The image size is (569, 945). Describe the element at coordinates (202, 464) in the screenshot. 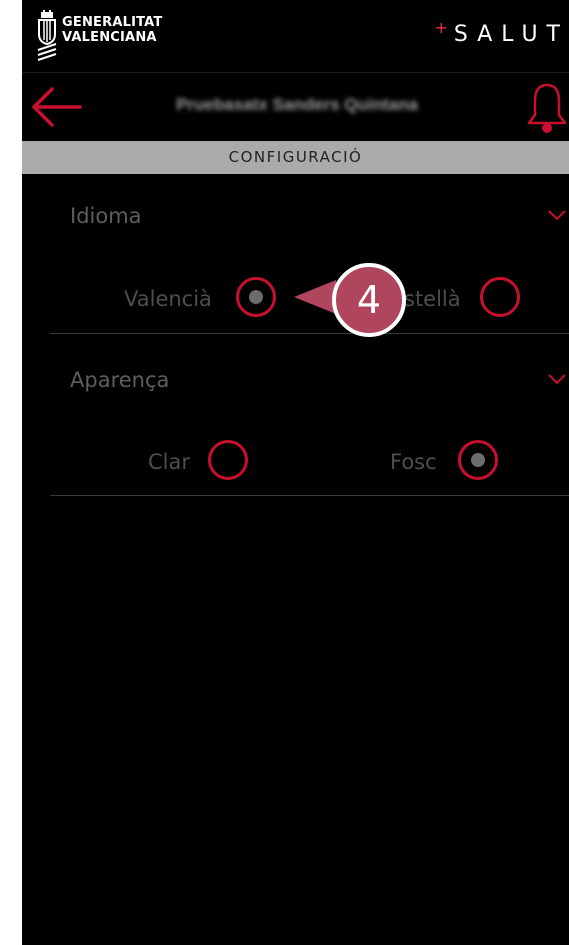

I see `radio-option-light: Clar` at that location.